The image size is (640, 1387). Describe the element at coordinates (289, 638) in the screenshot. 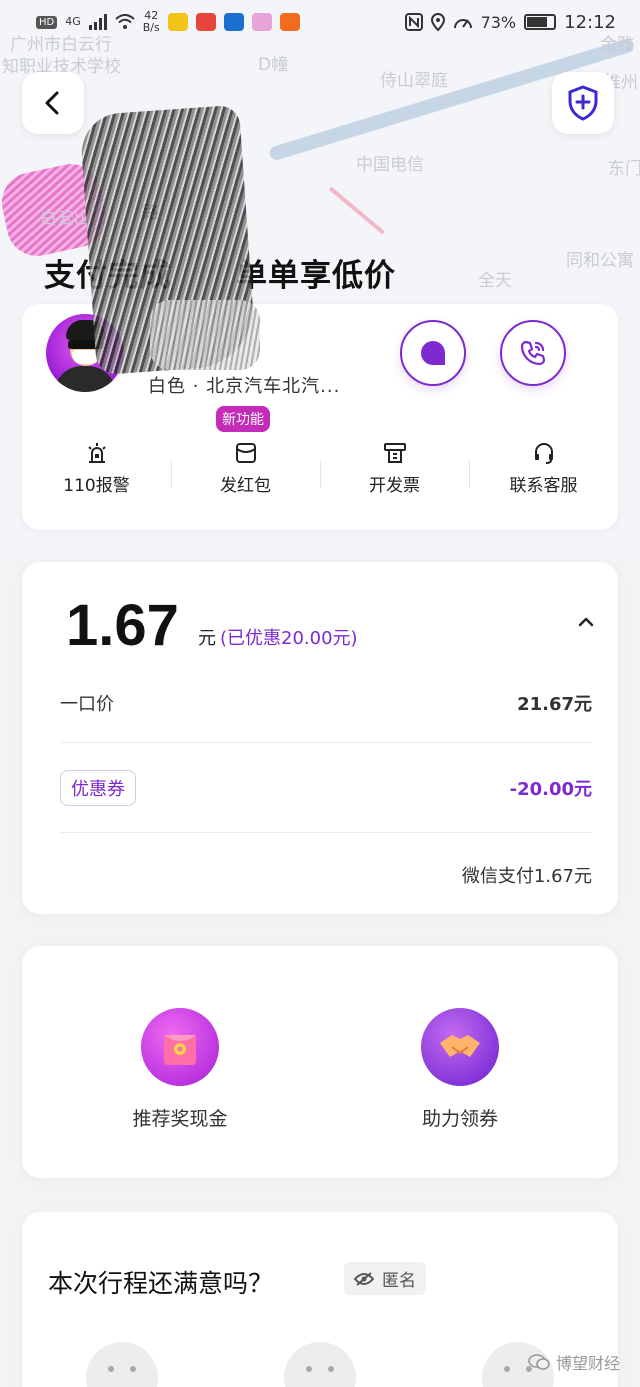

I see `discount-summary: (已优惠20.00元)` at that location.